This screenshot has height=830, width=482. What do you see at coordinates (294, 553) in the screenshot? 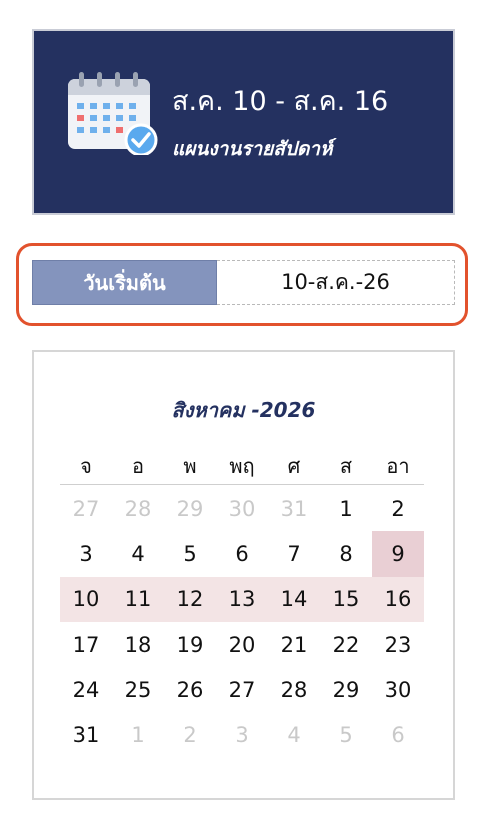
I see `calendar-day: 7` at bounding box center [294, 553].